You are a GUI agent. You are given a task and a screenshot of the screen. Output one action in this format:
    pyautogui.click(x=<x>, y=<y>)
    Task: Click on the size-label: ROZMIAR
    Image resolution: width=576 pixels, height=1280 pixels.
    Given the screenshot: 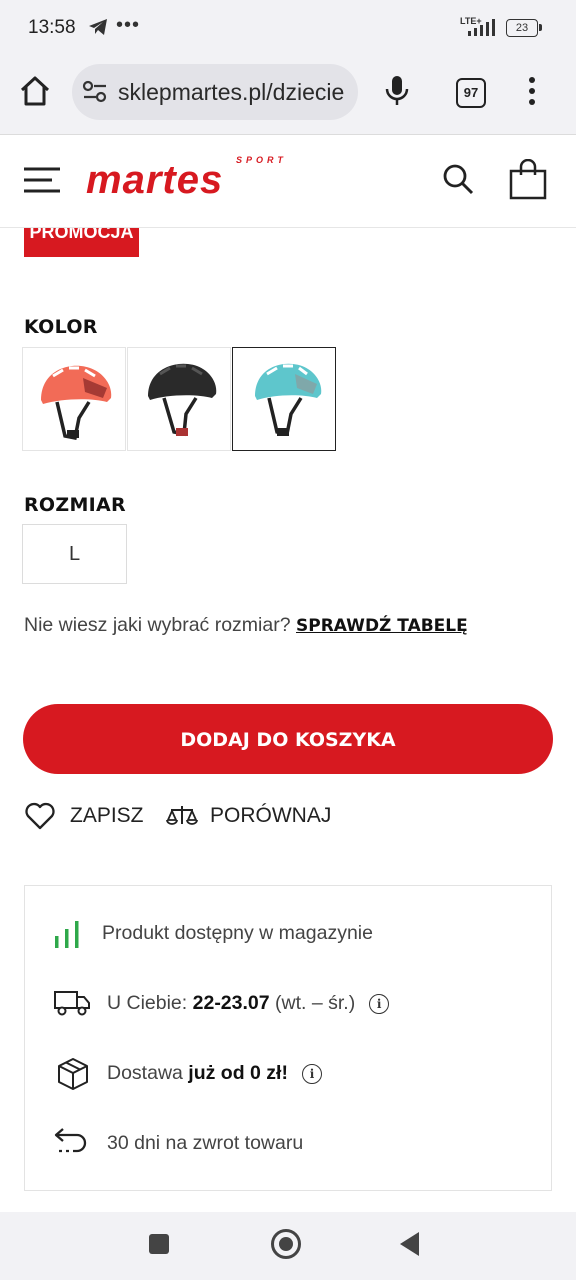 What is the action you would take?
    pyautogui.click(x=75, y=505)
    